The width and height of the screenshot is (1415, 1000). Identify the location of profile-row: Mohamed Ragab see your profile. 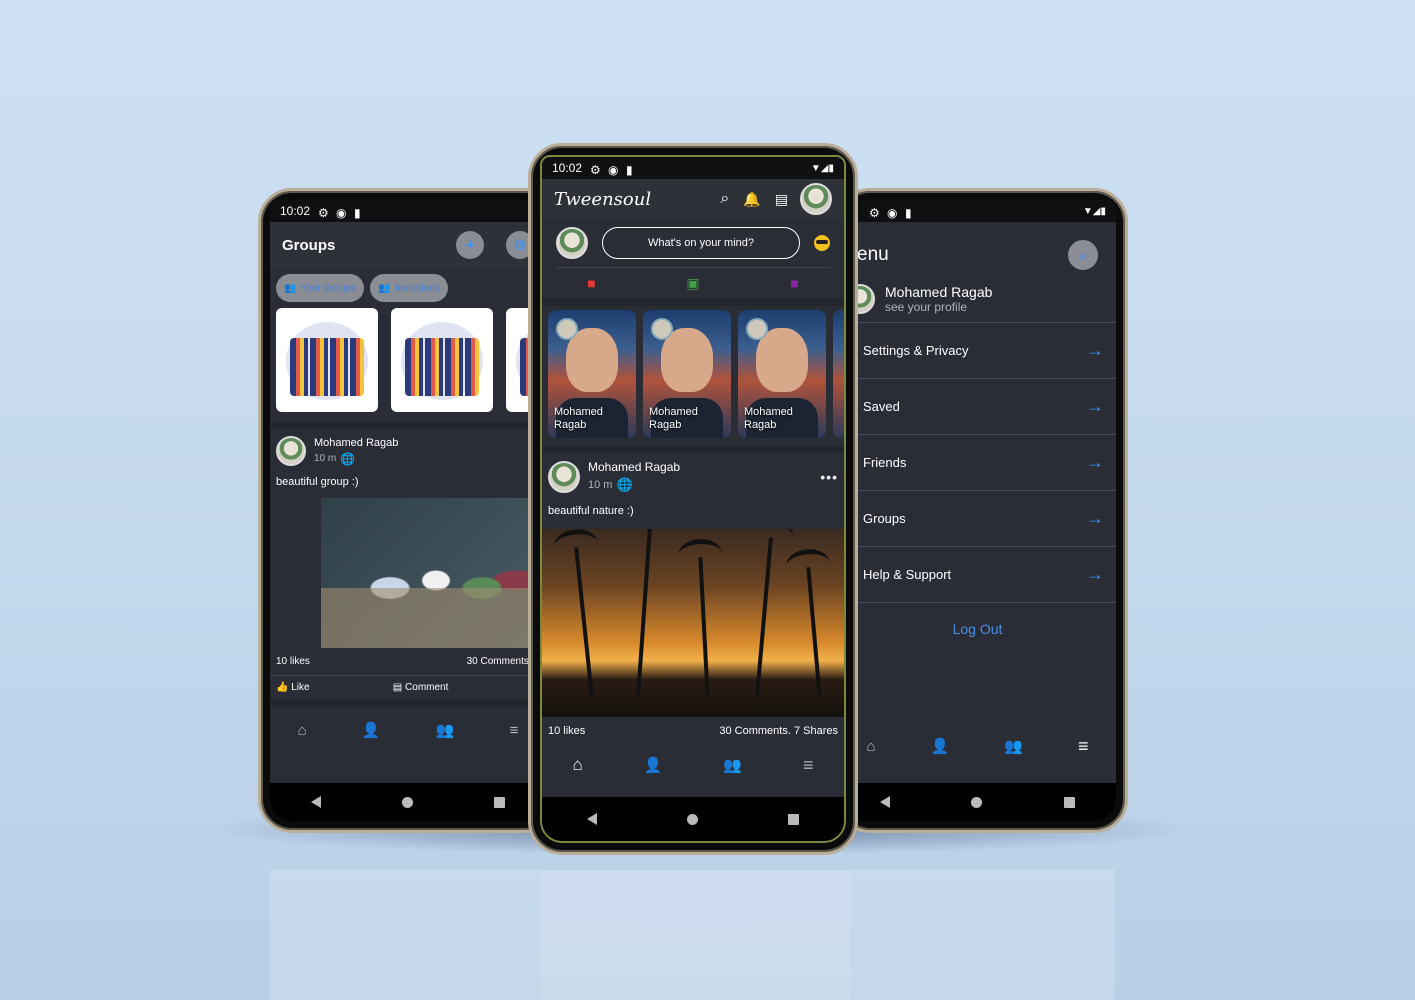
(977, 296).